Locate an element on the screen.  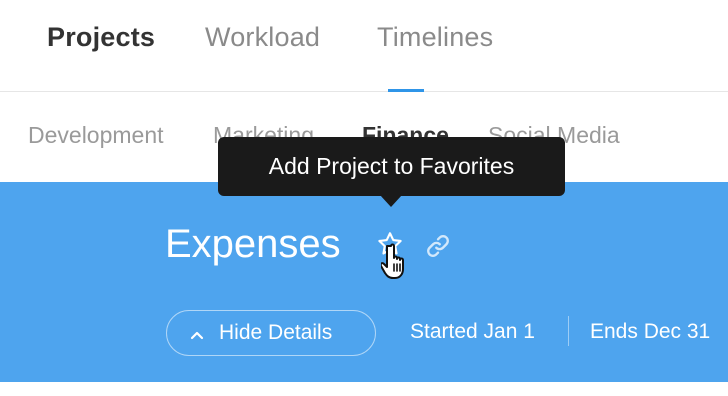
chevron-up-icon is located at coordinates (197, 333).